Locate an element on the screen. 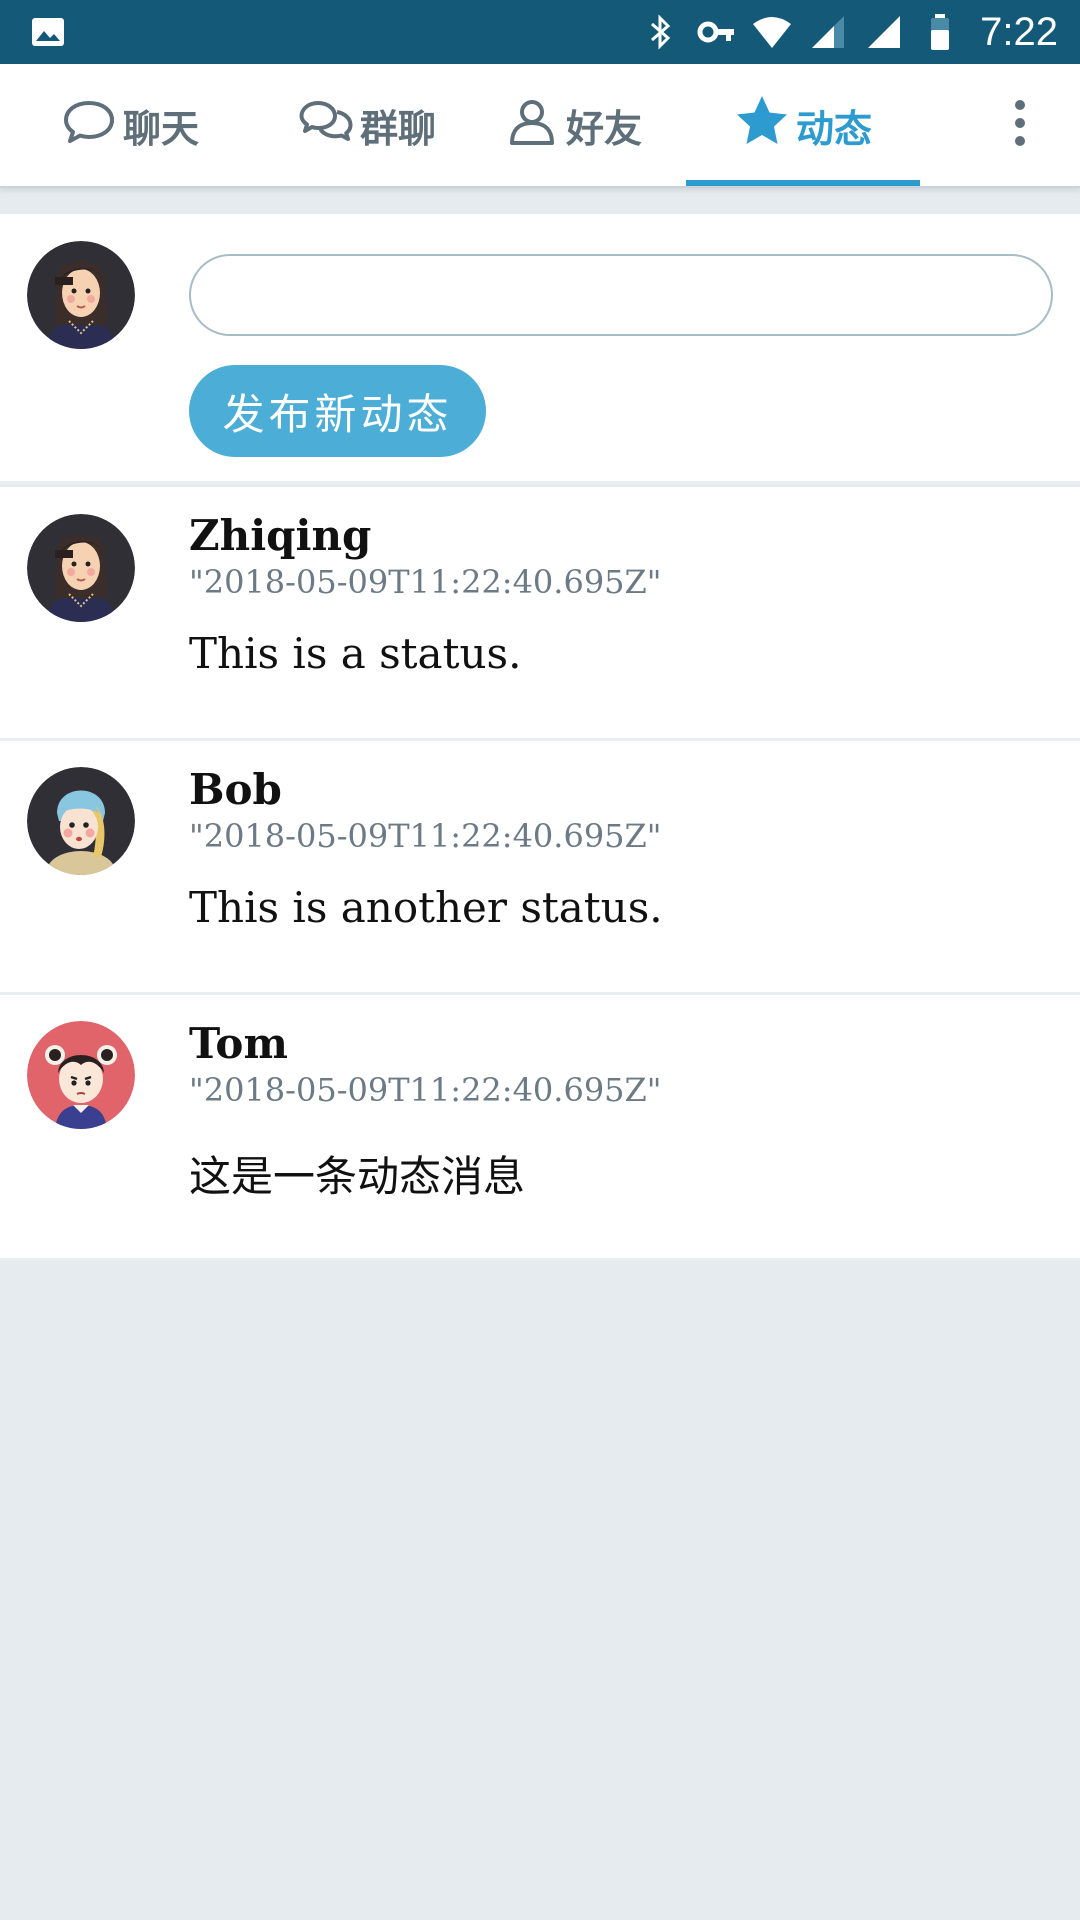 Image resolution: width=1080 pixels, height=1920 pixels. more-menu-button is located at coordinates (1020, 125).